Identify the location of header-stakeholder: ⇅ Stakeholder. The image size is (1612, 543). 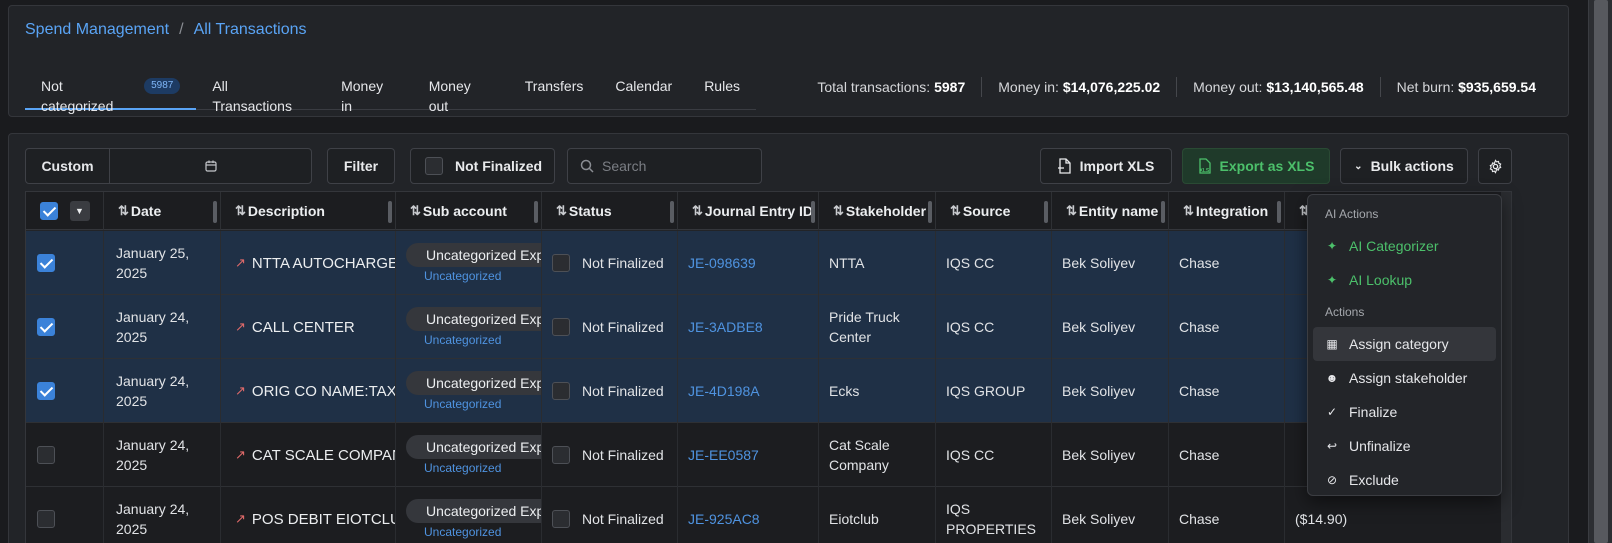
(877, 211).